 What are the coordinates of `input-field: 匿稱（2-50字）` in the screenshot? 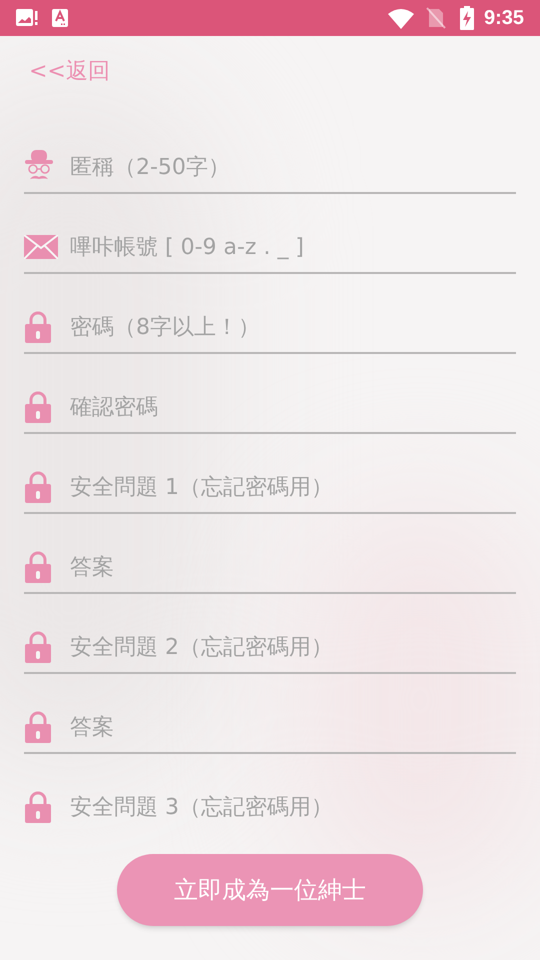 It's located at (293, 167).